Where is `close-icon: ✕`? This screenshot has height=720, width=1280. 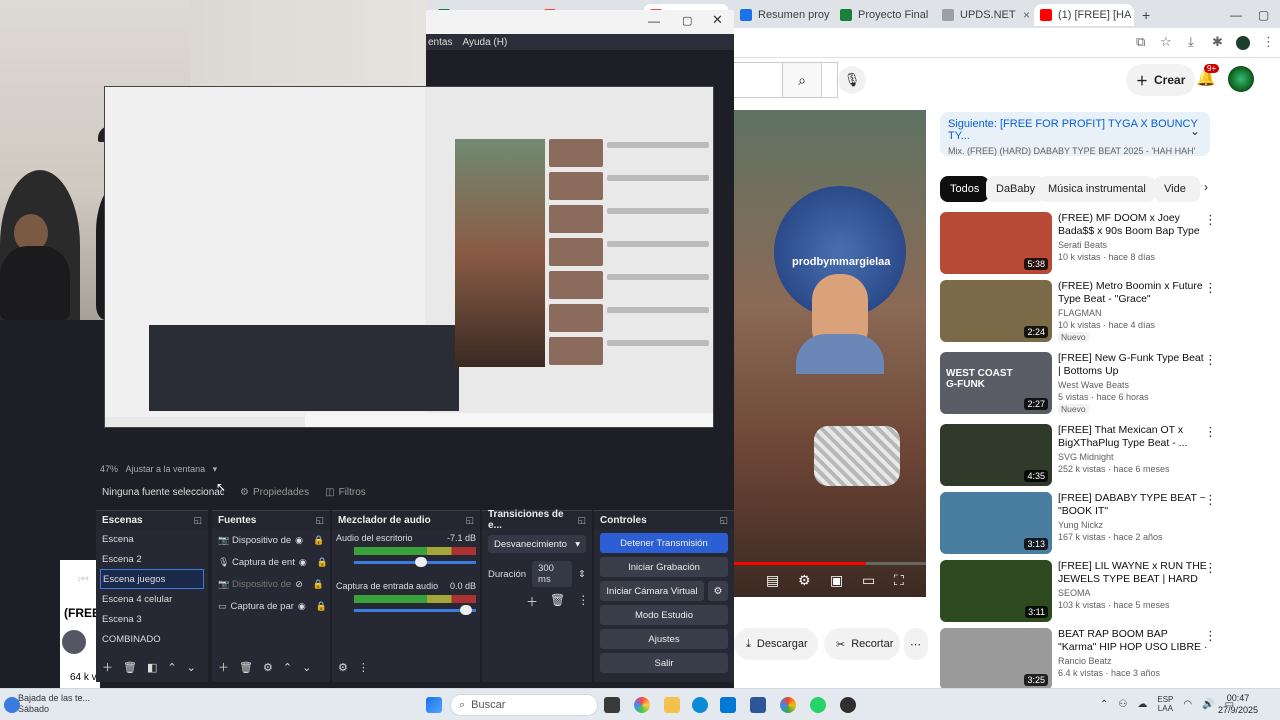 close-icon: ✕ is located at coordinates (717, 20).